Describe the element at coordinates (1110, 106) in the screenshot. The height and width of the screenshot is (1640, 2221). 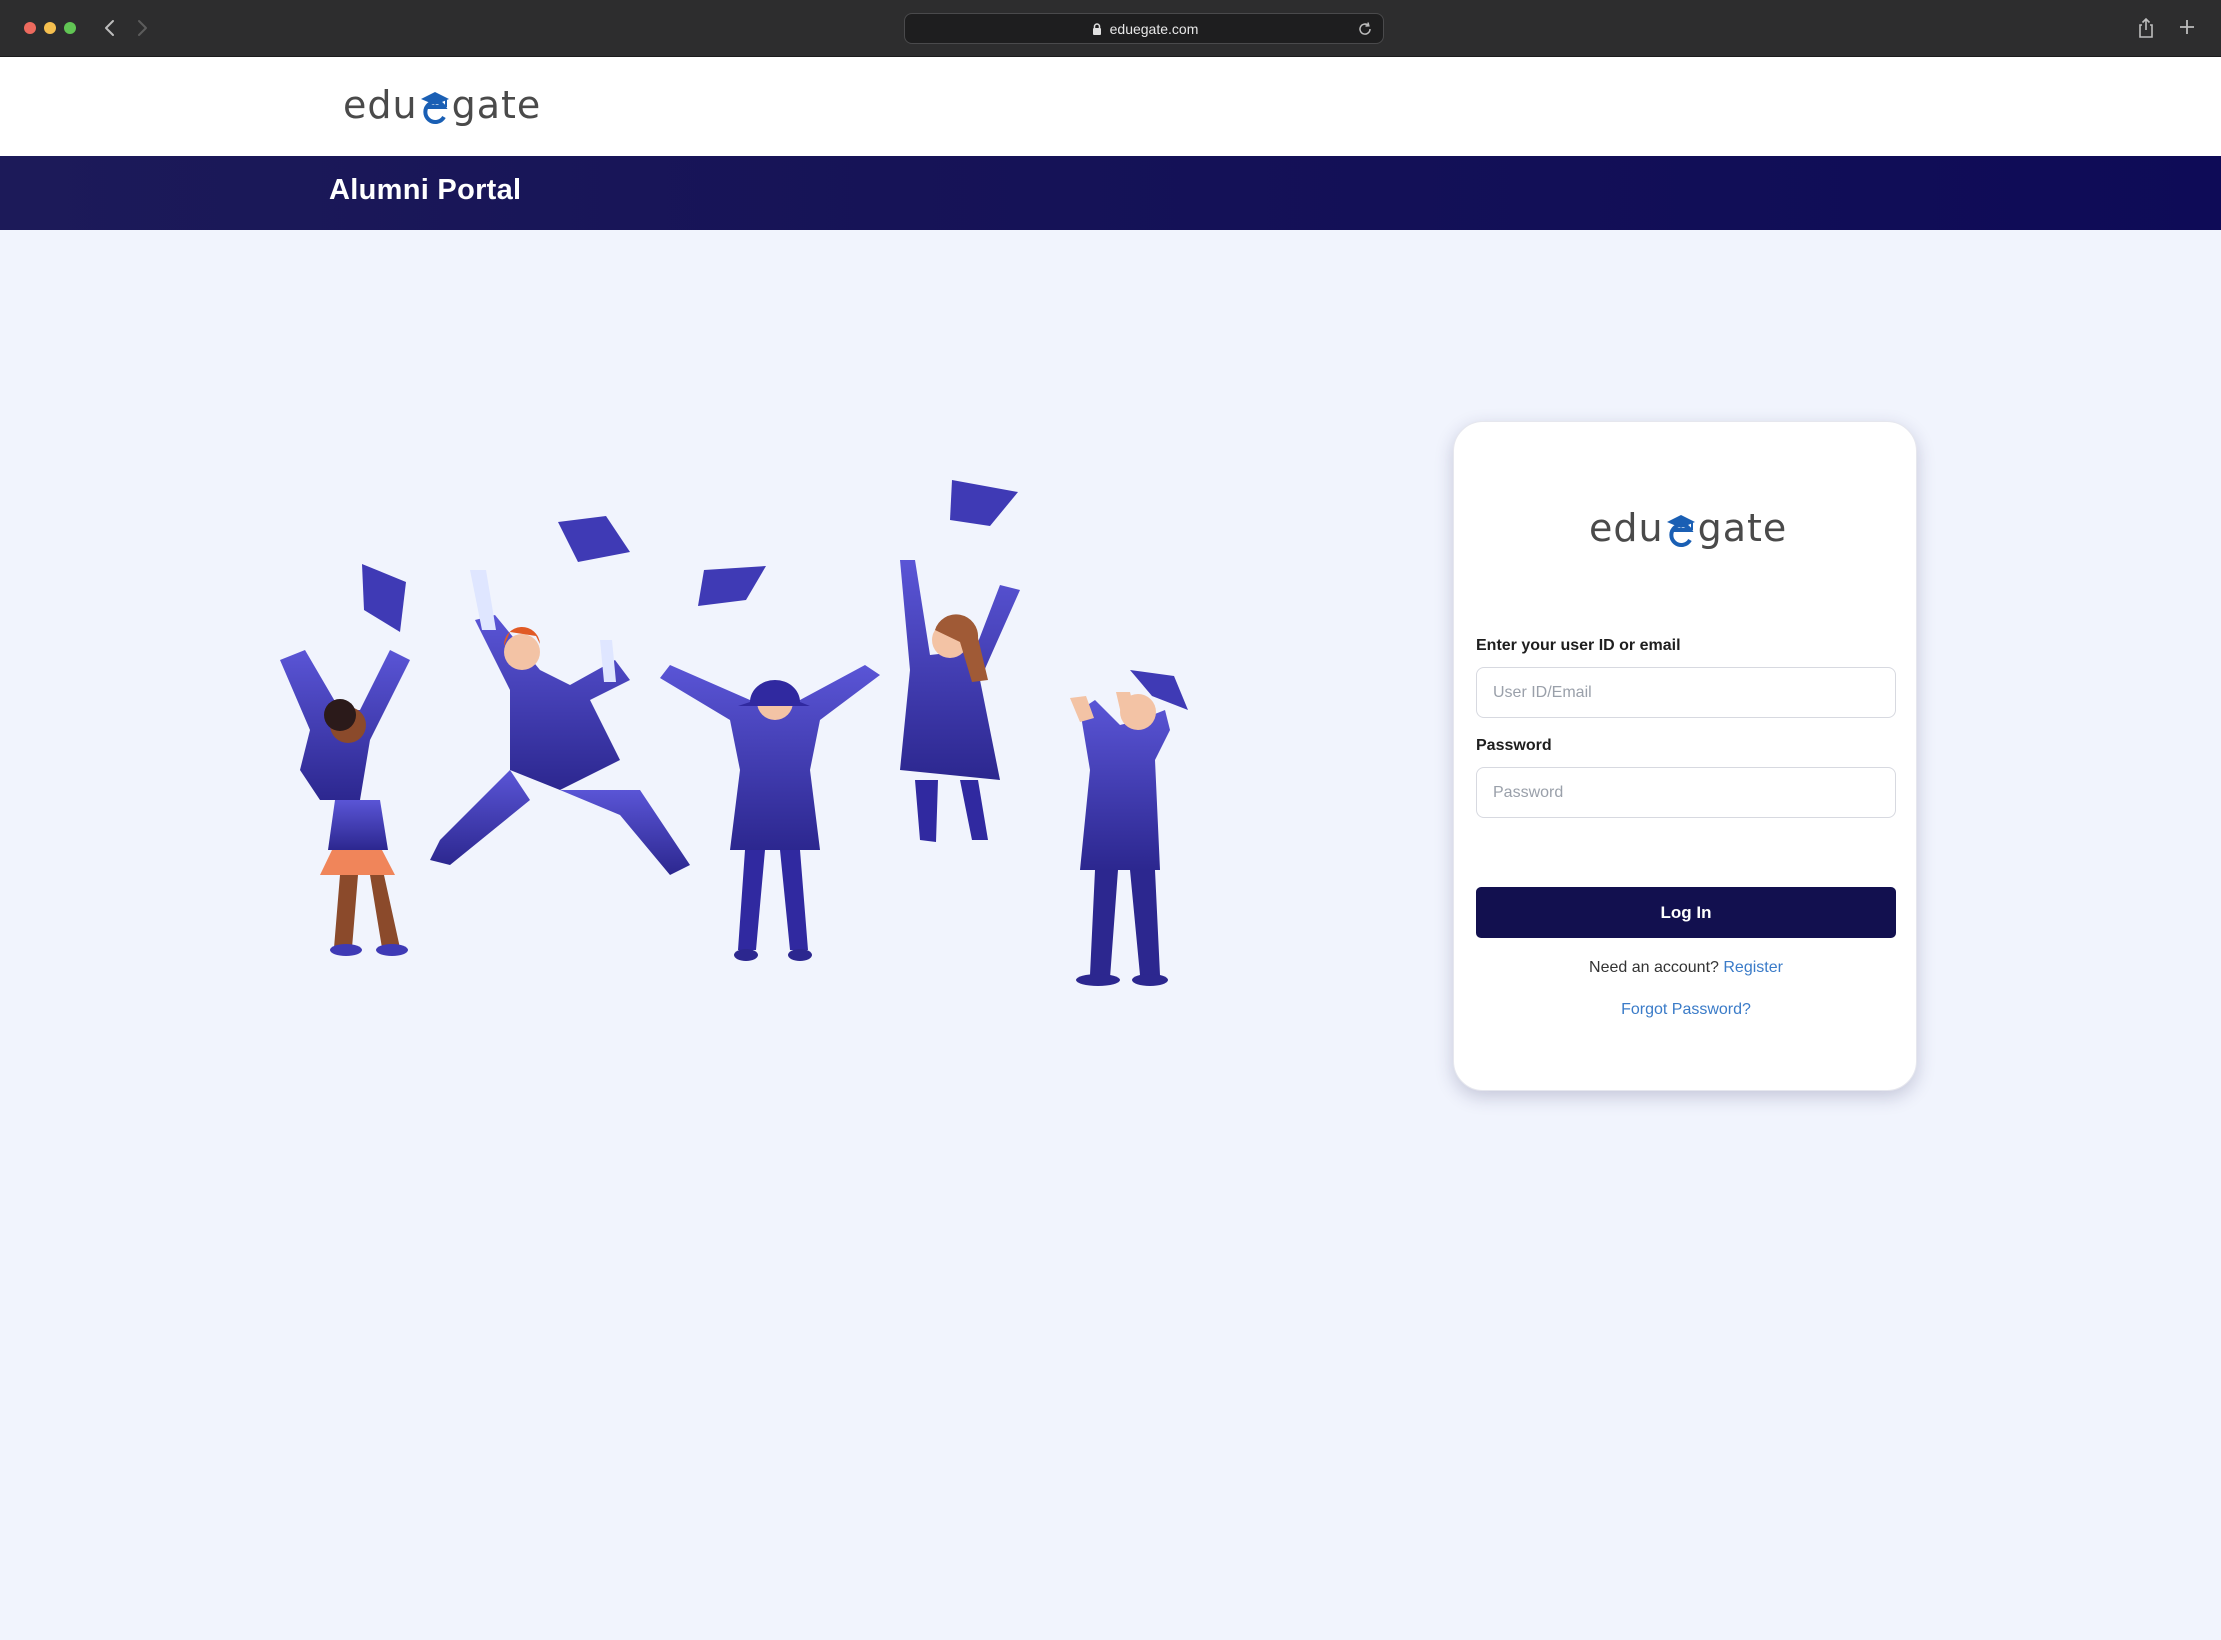
I see `site-header: edu gate` at that location.